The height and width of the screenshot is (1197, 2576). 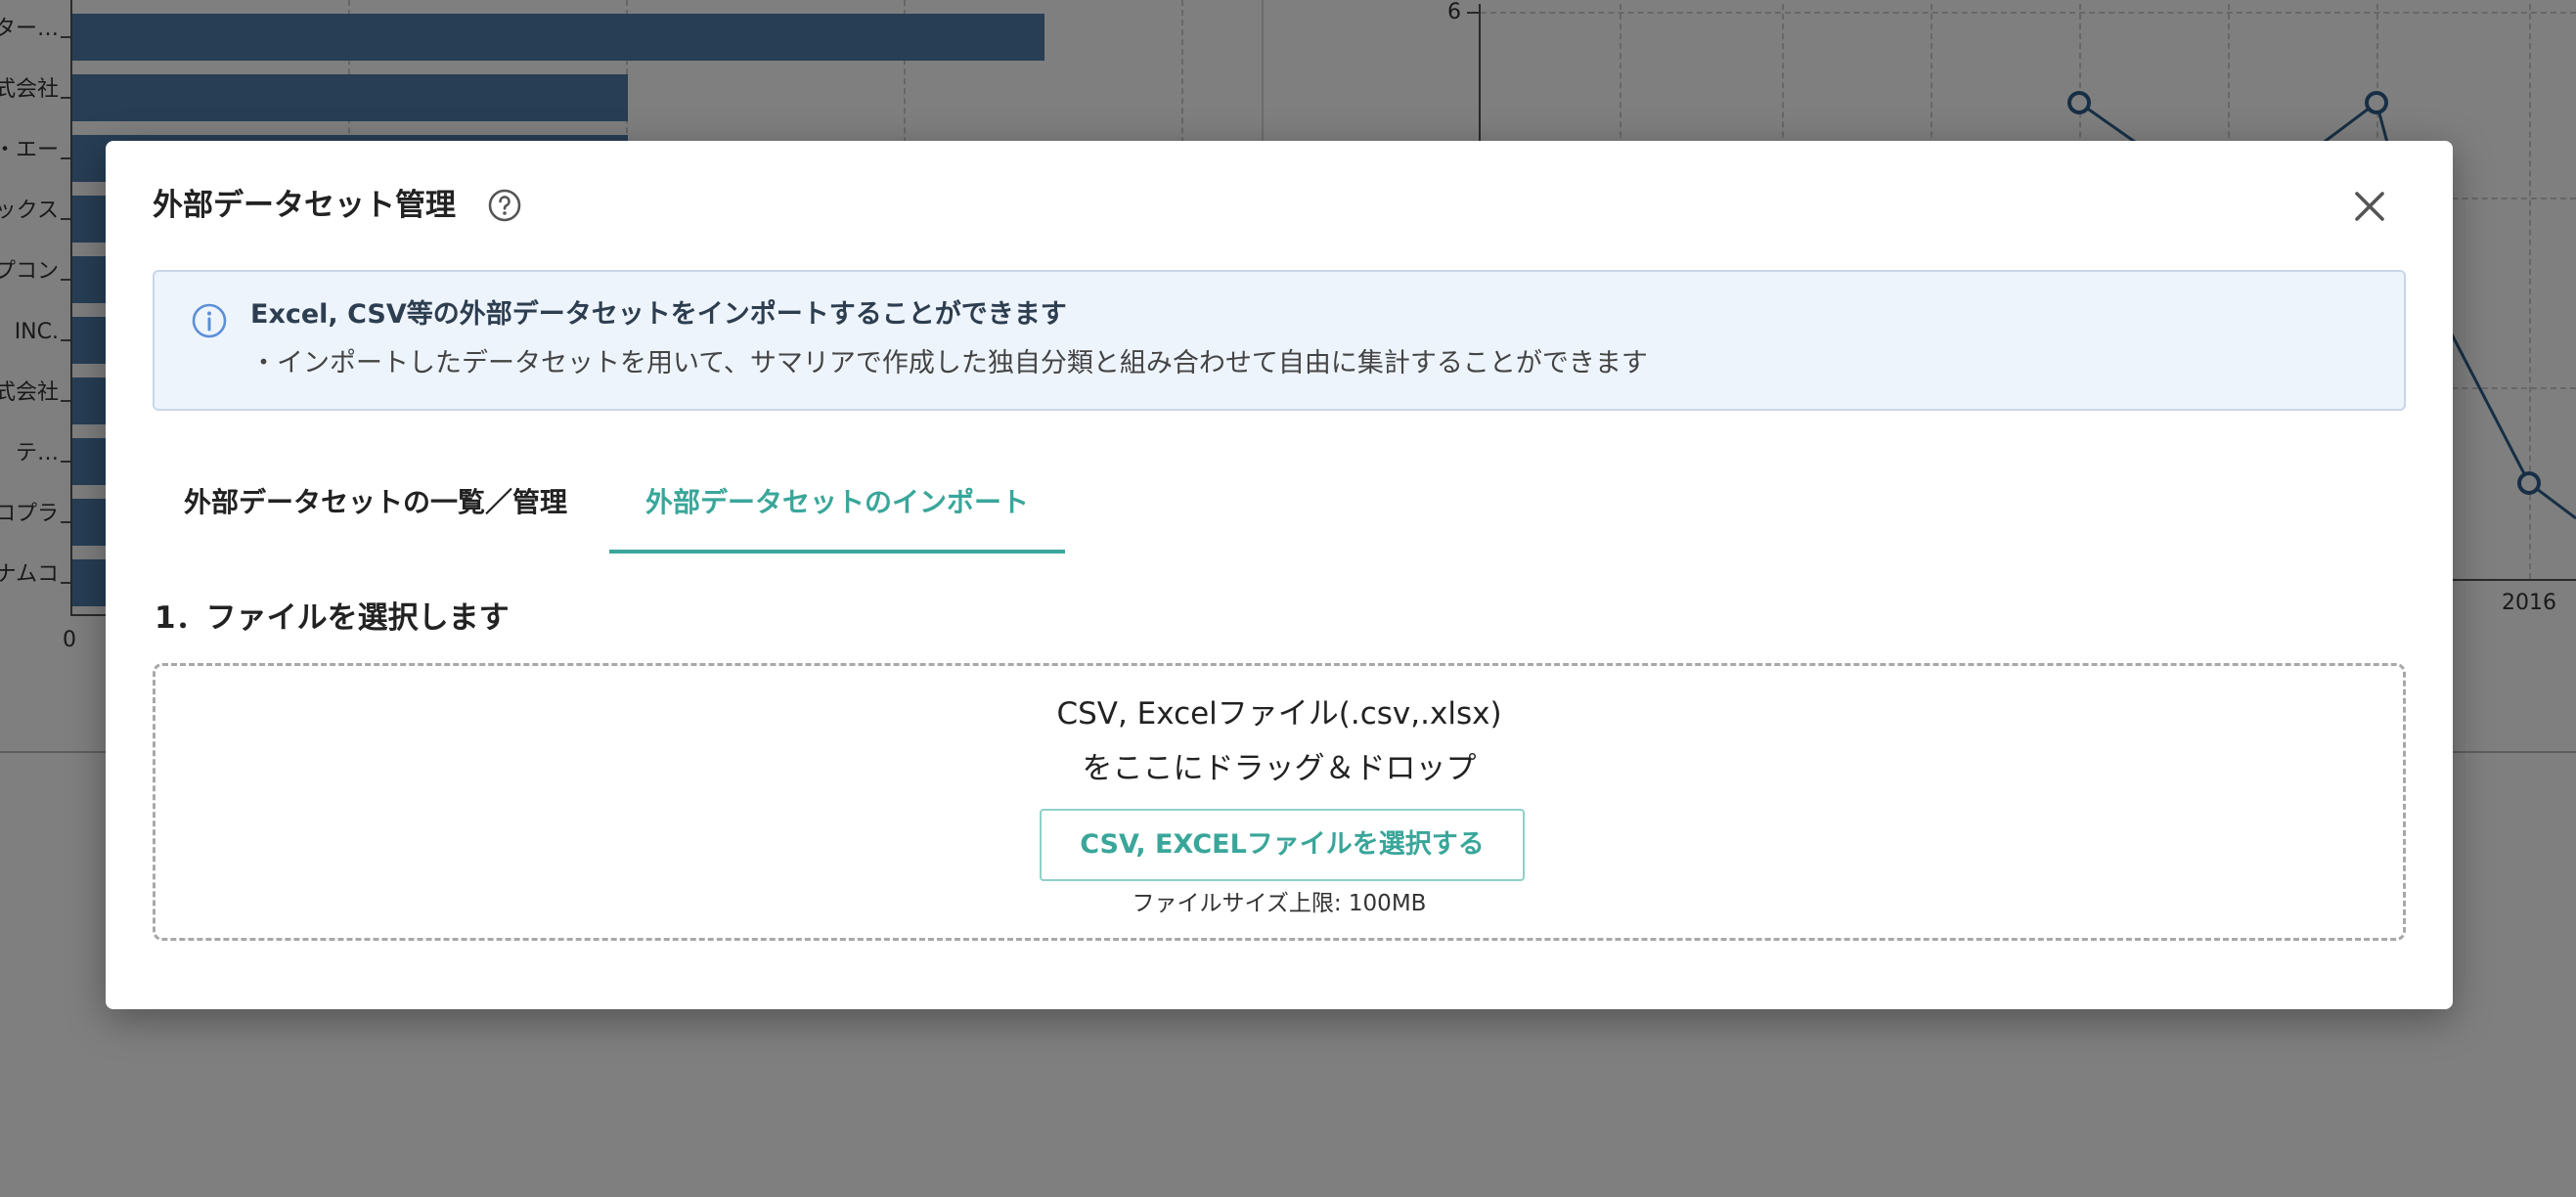 What do you see at coordinates (209, 320) in the screenshot?
I see `info-circle-icon` at bounding box center [209, 320].